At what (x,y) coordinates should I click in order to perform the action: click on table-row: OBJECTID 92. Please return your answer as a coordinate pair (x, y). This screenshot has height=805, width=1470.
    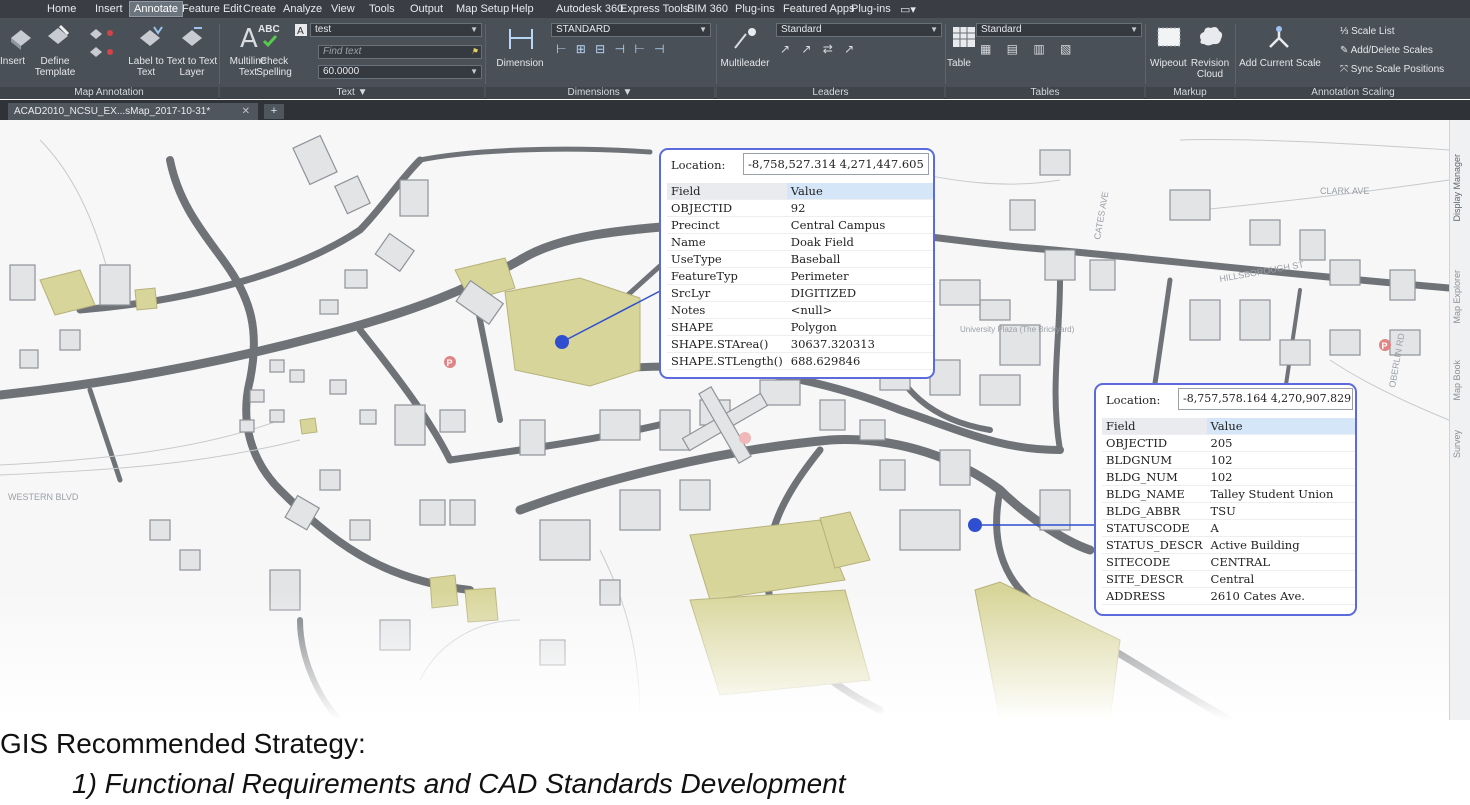
    Looking at the image, I should click on (800, 208).